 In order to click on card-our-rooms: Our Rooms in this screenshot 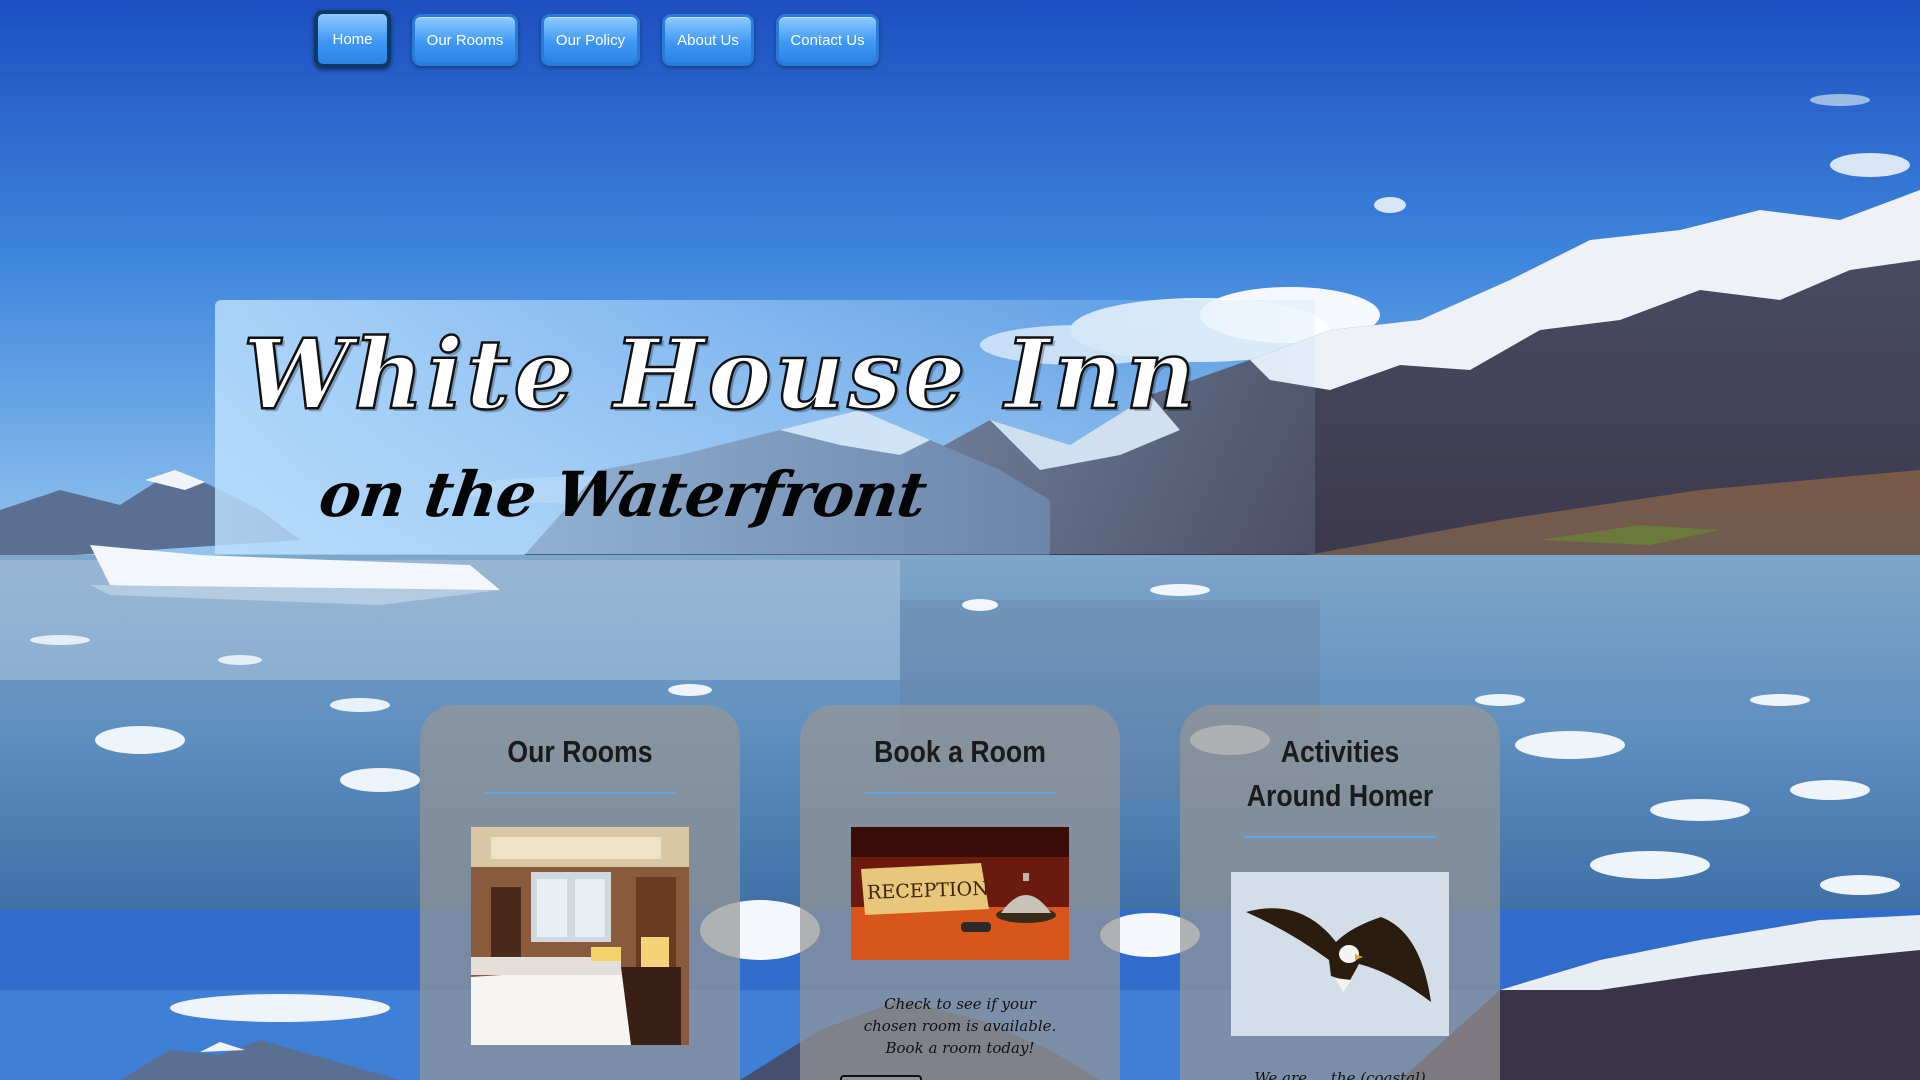, I will do `click(580, 892)`.